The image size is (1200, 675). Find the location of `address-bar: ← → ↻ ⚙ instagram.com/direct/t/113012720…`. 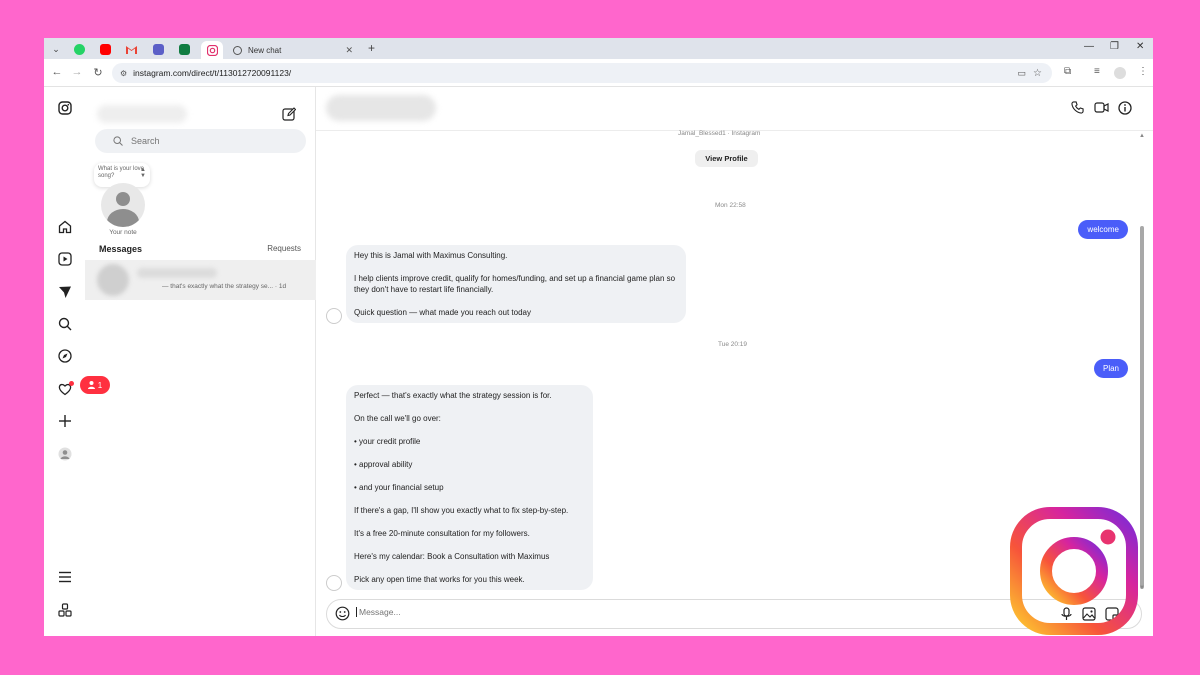

address-bar: ← → ↻ ⚙ instagram.com/direct/t/113012720… is located at coordinates (598, 73).